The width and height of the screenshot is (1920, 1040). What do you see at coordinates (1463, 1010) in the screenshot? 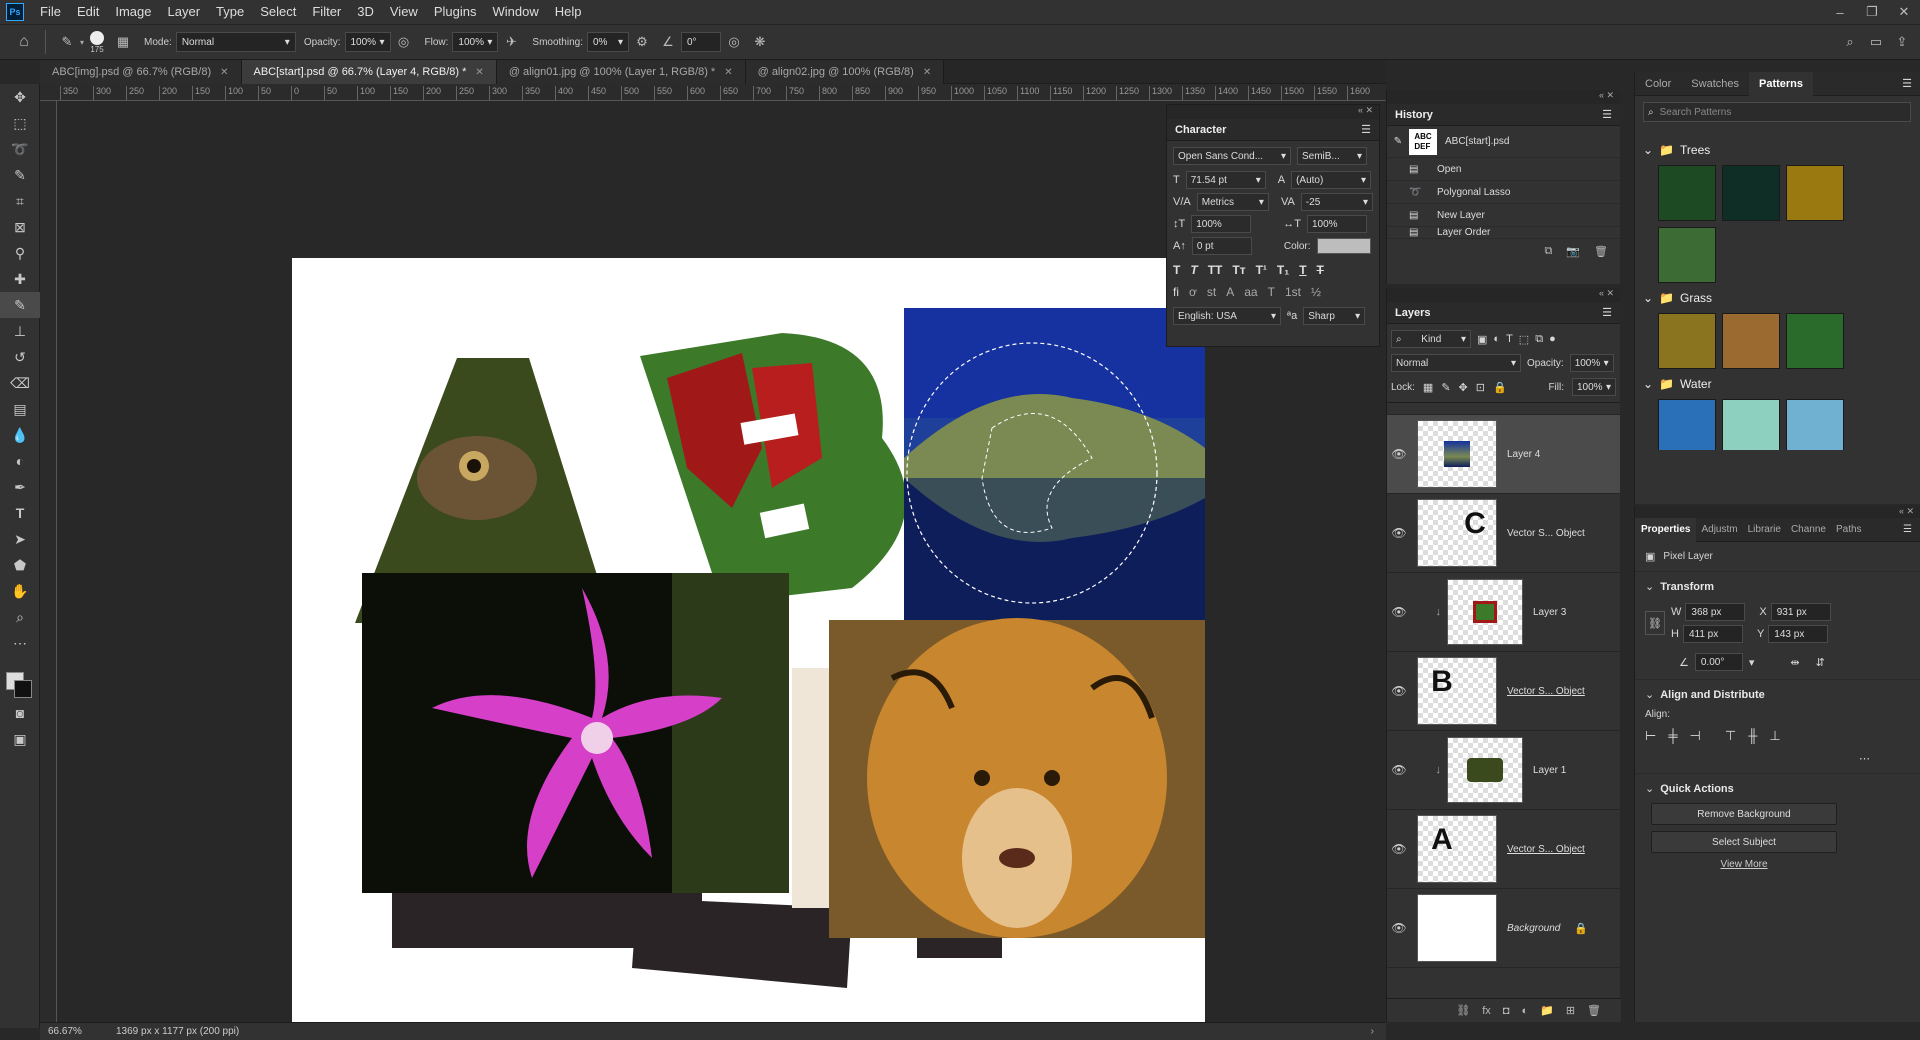
I see `link-layers-icon: ⛓` at bounding box center [1463, 1010].